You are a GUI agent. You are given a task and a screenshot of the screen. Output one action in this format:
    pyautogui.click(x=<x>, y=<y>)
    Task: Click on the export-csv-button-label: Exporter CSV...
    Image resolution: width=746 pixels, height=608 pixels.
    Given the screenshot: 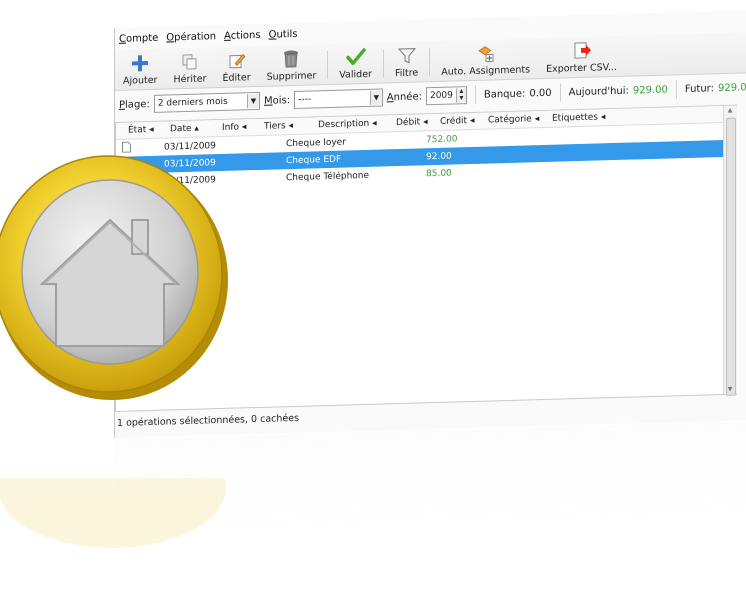 What is the action you would take?
    pyautogui.click(x=581, y=68)
    